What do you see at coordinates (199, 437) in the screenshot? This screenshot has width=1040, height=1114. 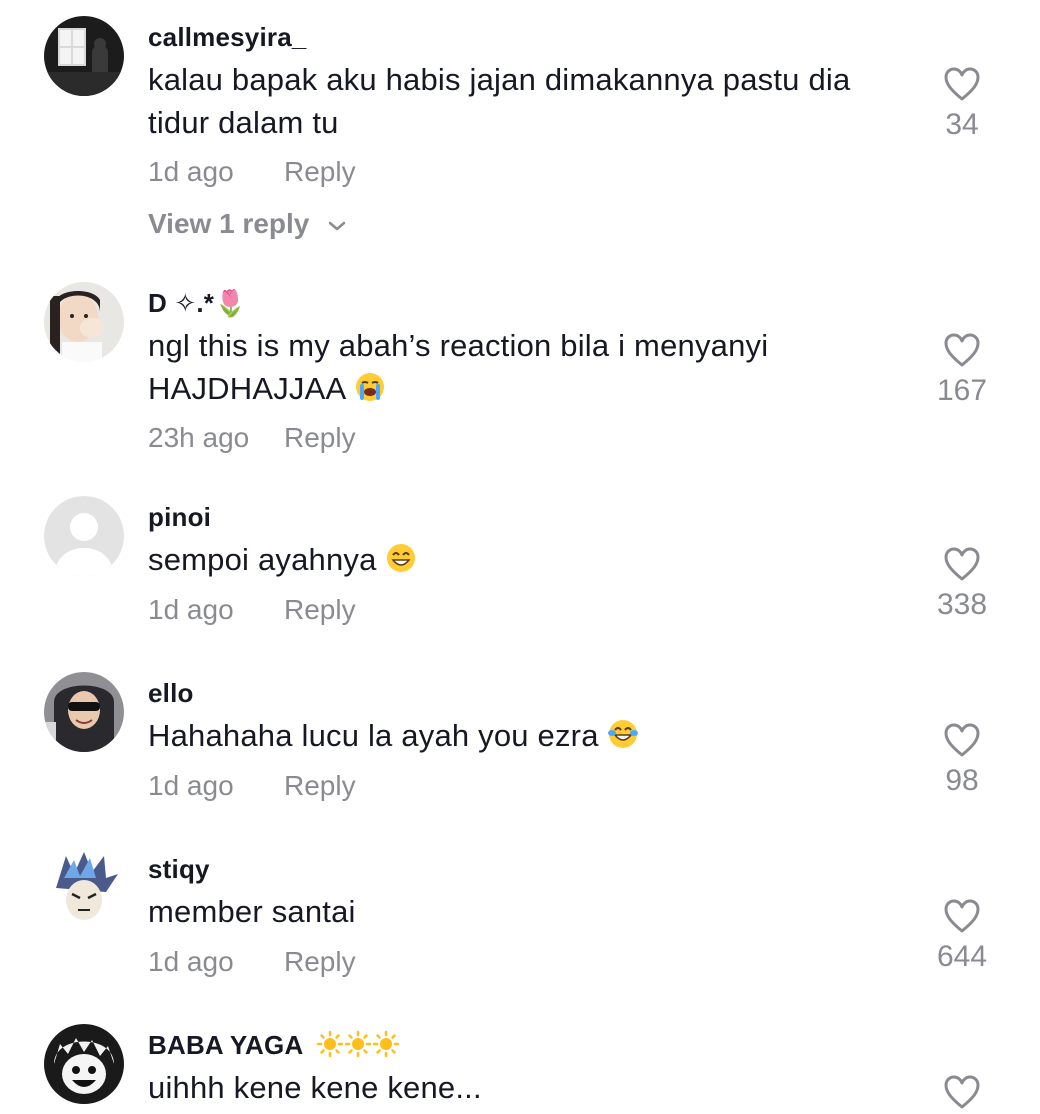 I see `comment-time: 23h ago` at bounding box center [199, 437].